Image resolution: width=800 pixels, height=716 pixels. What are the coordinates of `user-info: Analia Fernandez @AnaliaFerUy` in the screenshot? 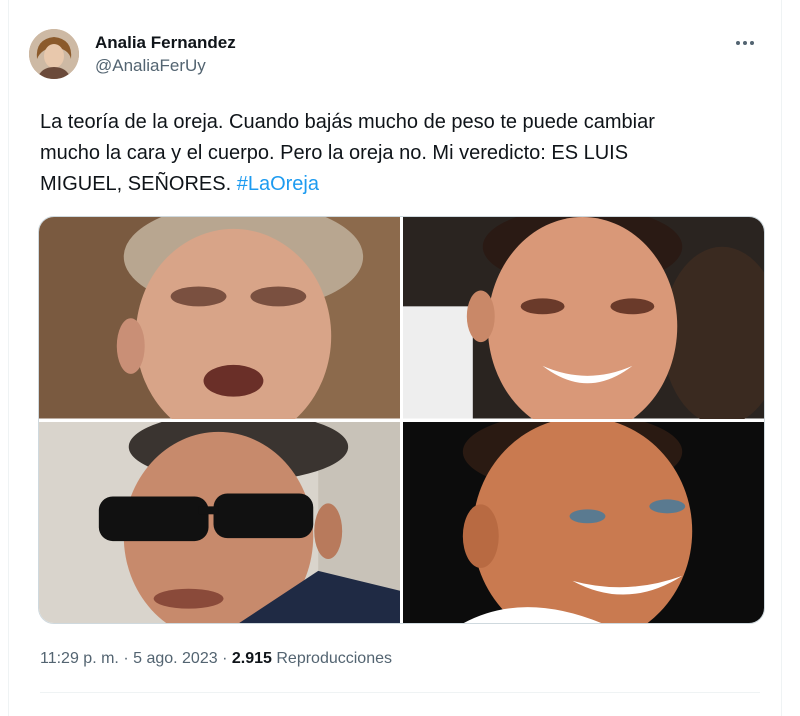 It's located at (165, 55).